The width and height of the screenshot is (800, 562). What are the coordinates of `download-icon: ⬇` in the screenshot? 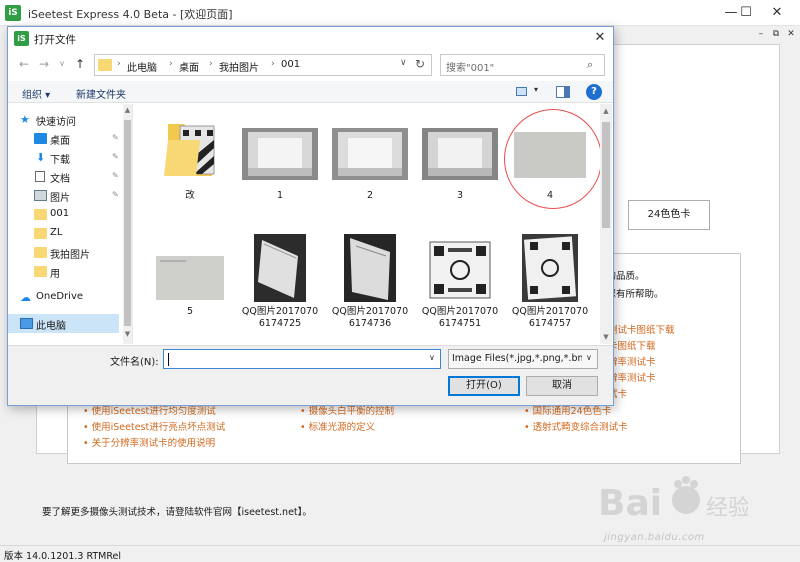 It's located at (41, 157).